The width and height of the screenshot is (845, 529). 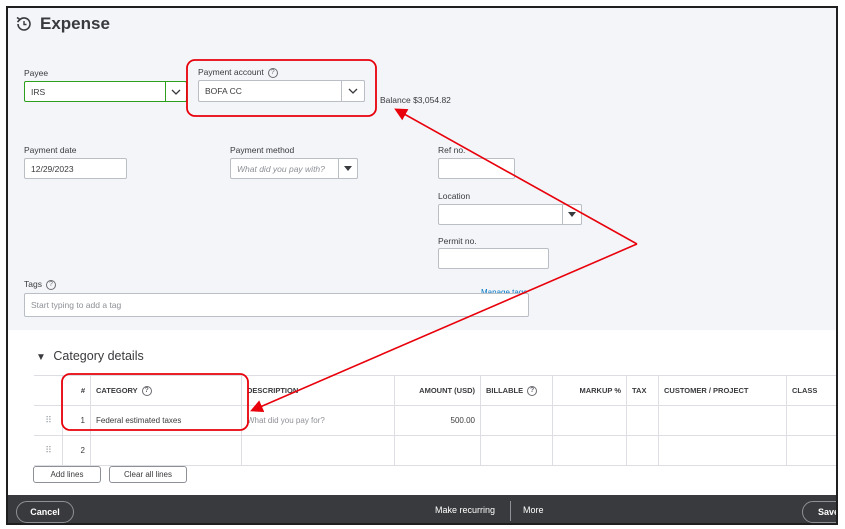 I want to click on col-amount: AMOUNT (USD), so click(x=437, y=390).